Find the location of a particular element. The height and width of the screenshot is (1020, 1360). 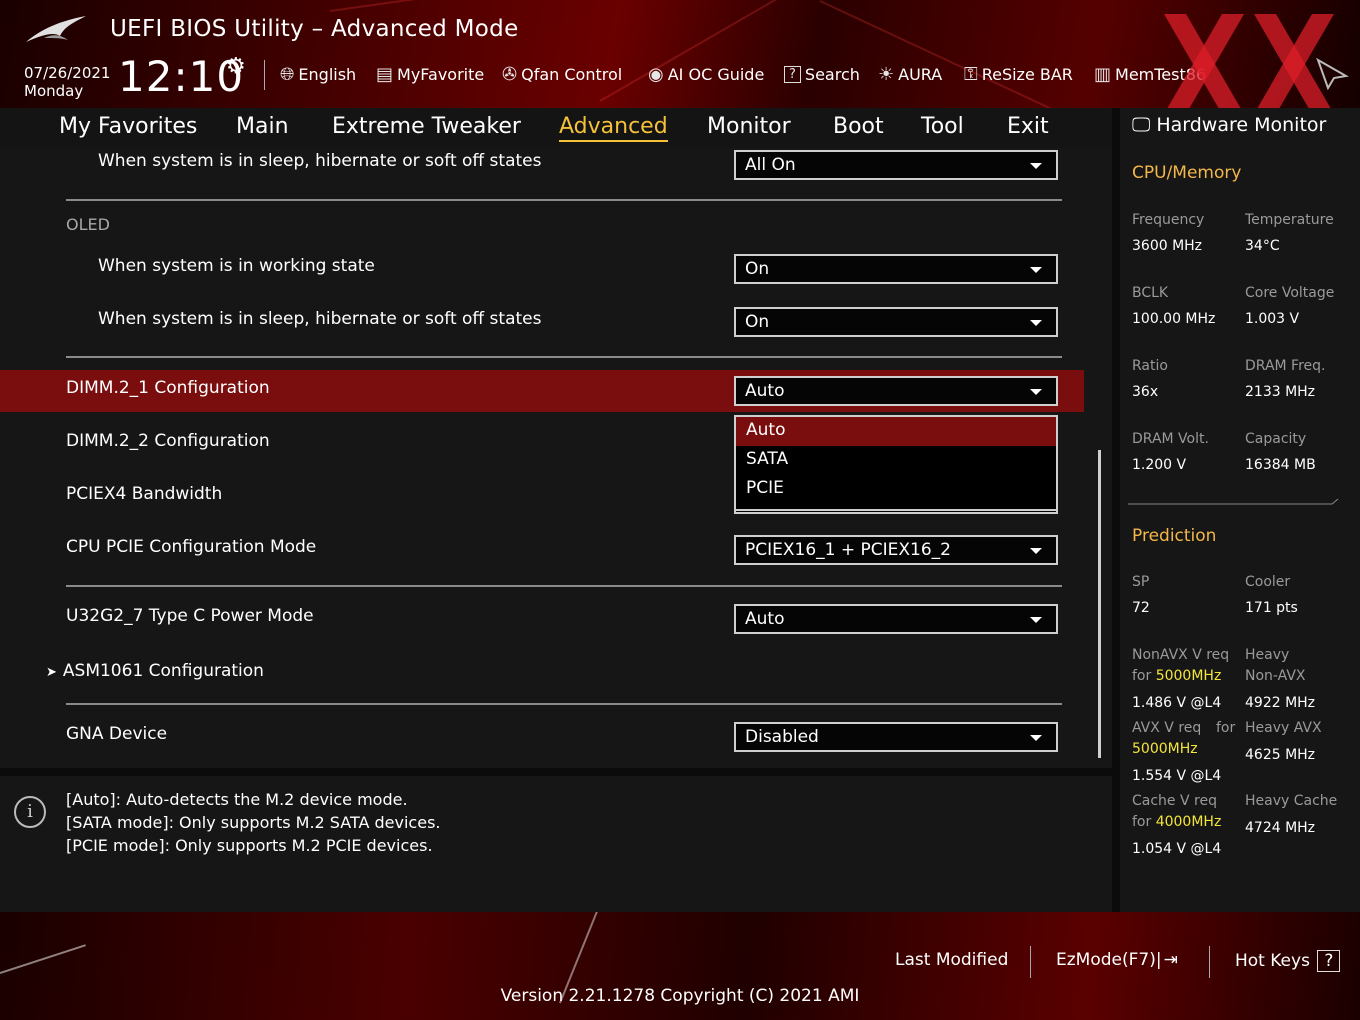

heavy-avx-label: Heavy AVX is located at coordinates (1283, 728).